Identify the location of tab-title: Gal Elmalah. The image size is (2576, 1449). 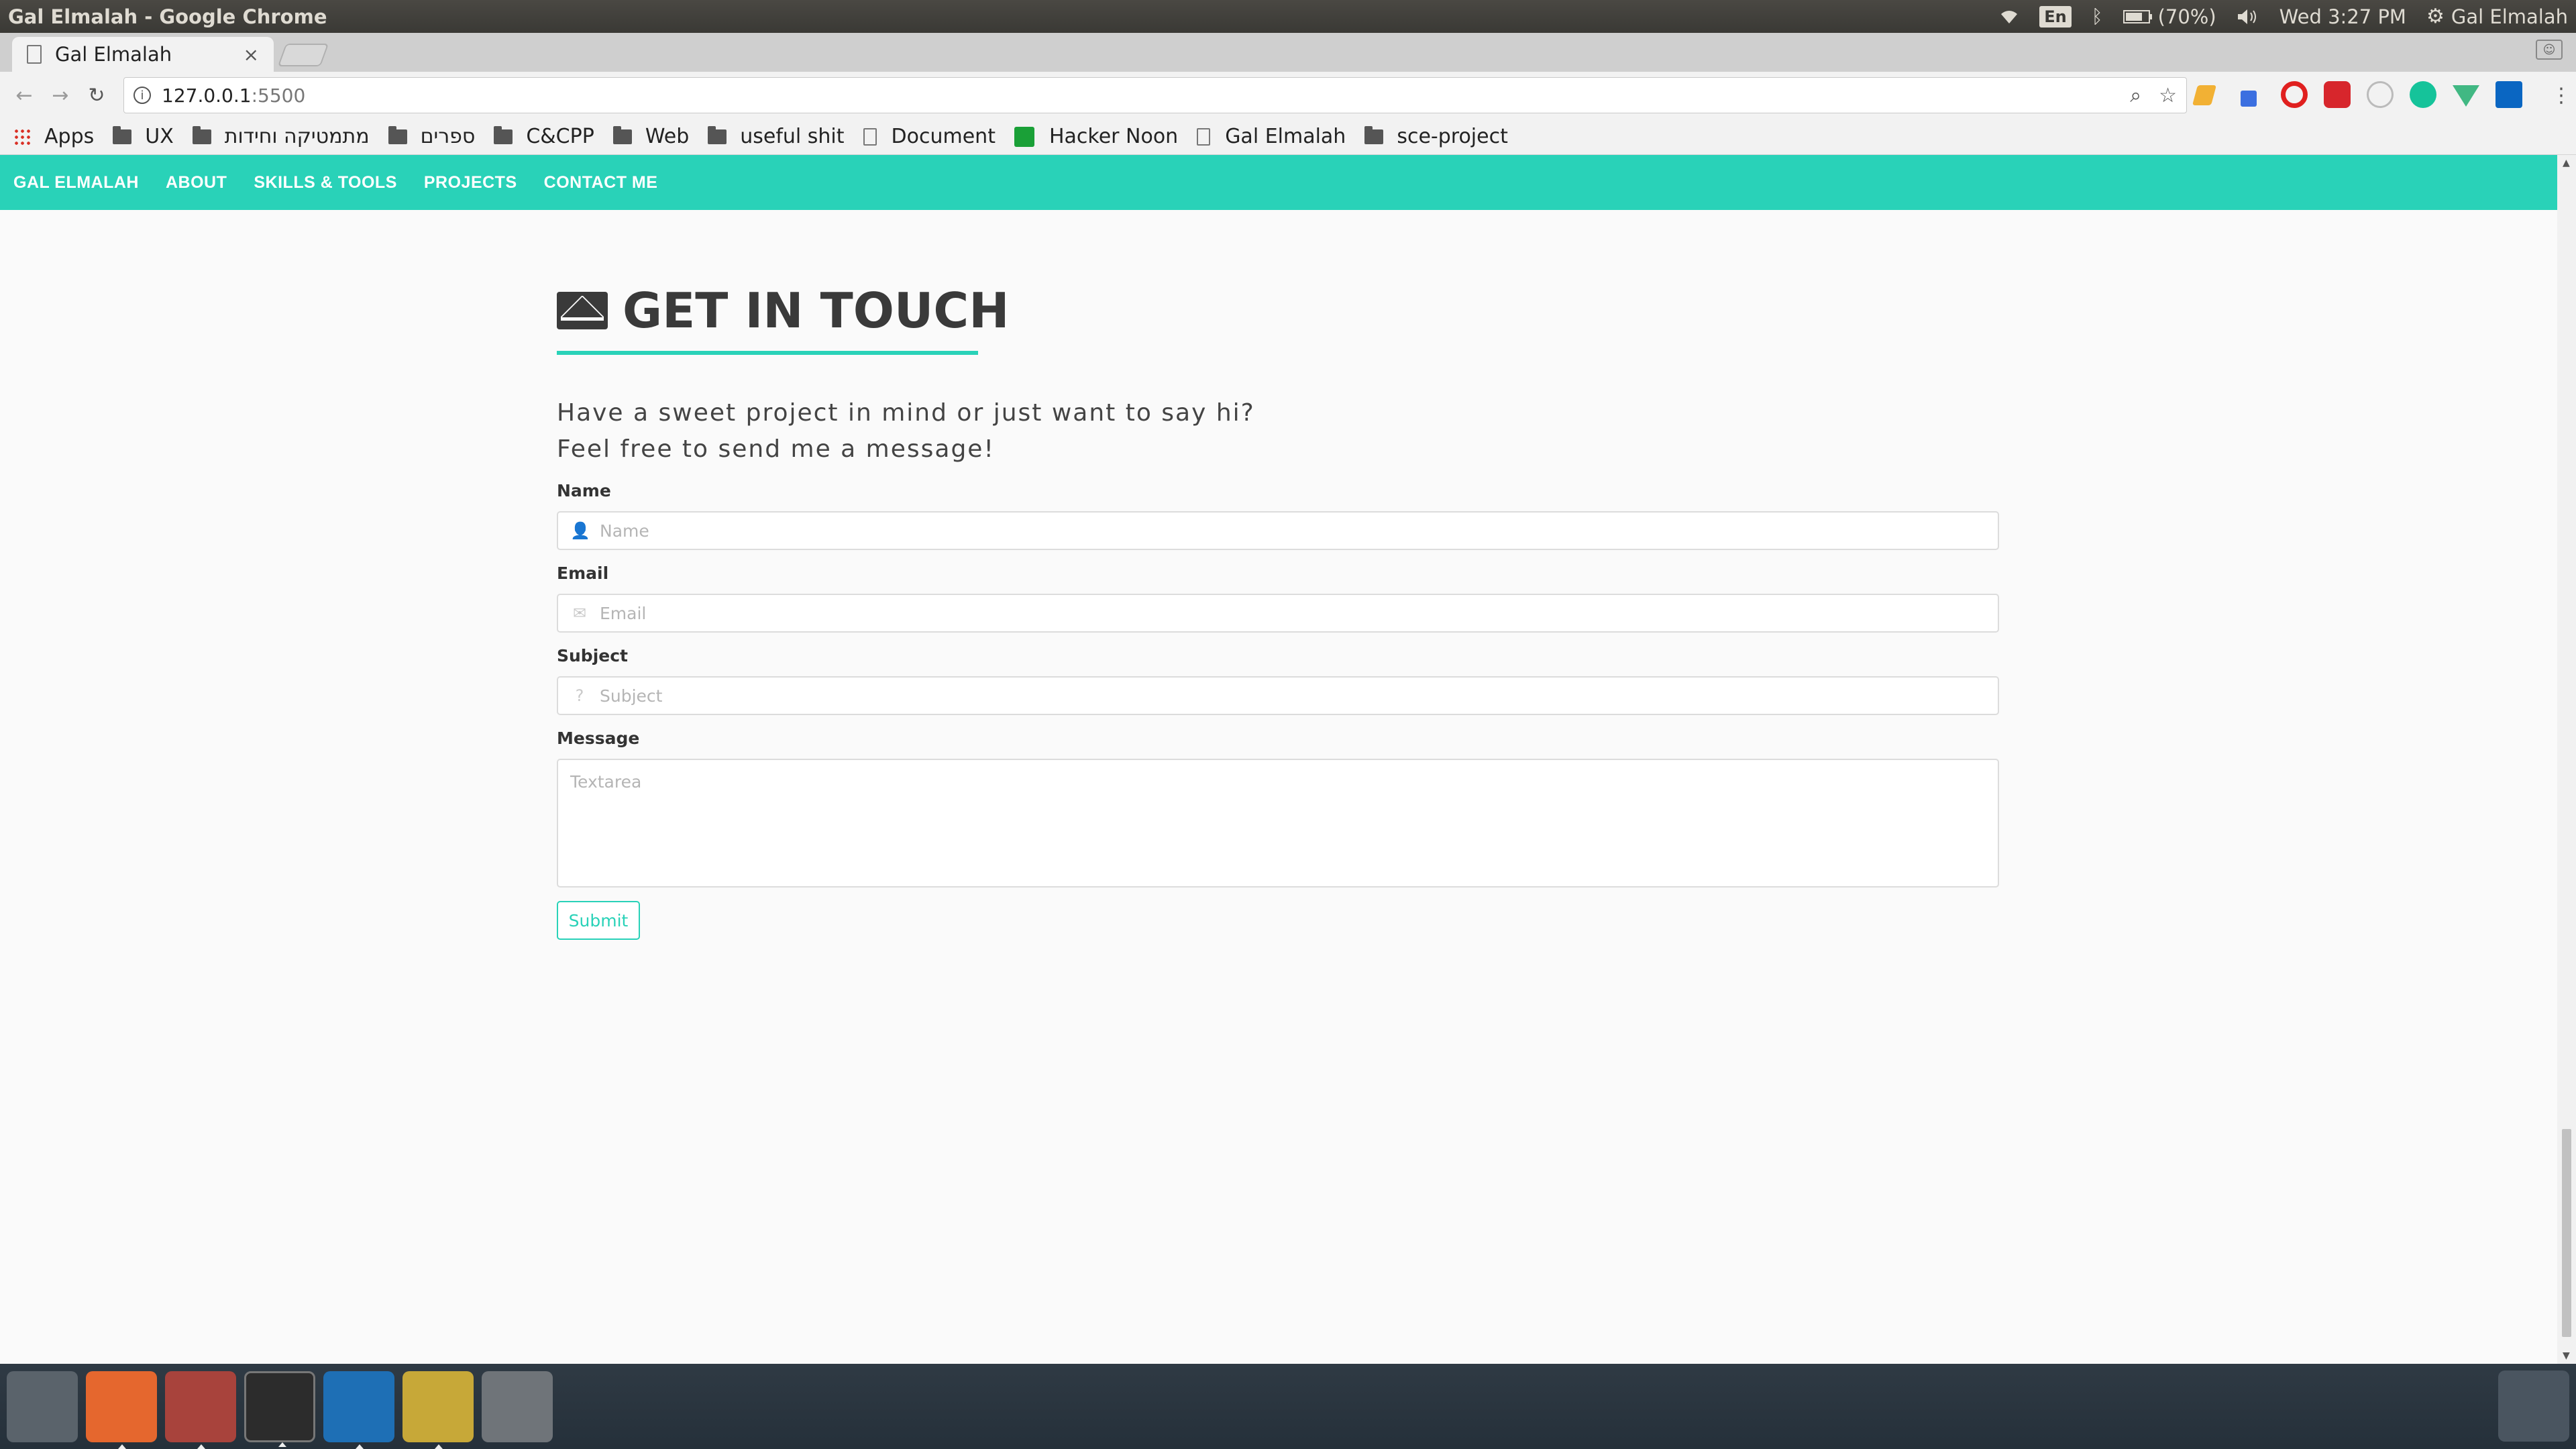
(113, 54).